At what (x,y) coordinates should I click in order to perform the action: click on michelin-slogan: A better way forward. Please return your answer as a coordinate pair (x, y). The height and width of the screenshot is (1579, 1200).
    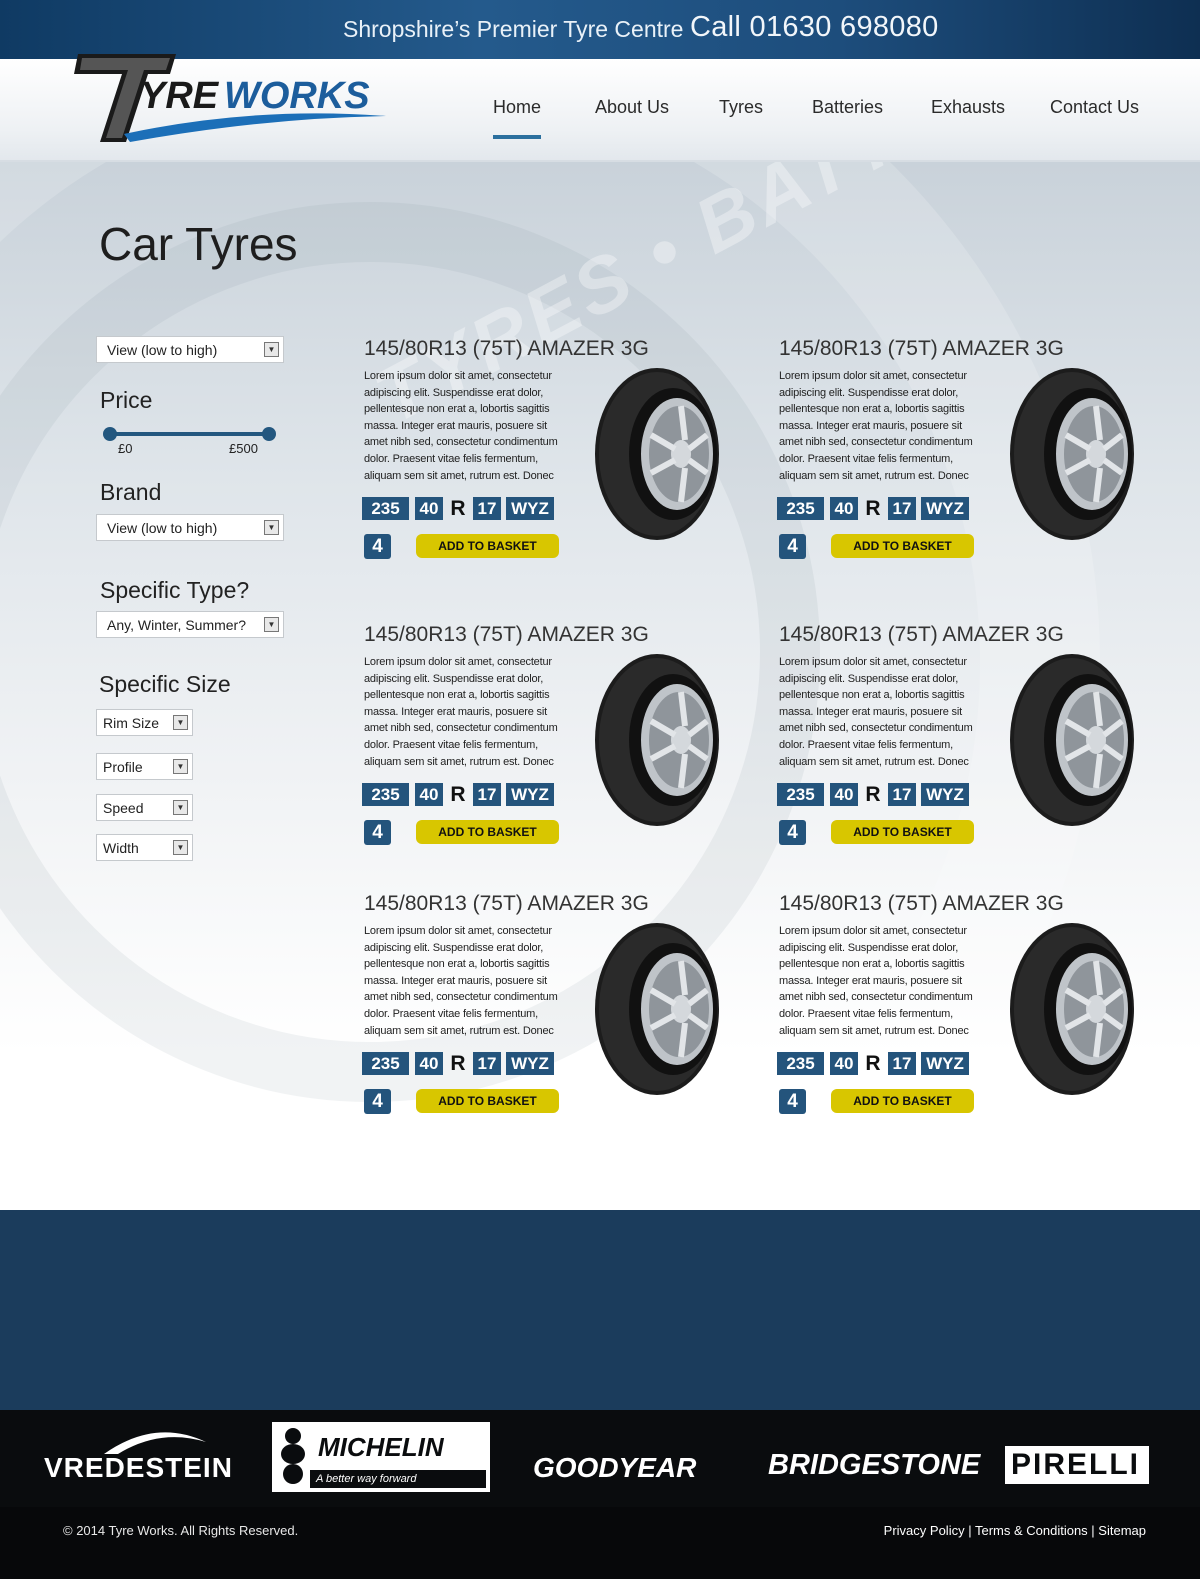
    Looking at the image, I should click on (398, 1479).